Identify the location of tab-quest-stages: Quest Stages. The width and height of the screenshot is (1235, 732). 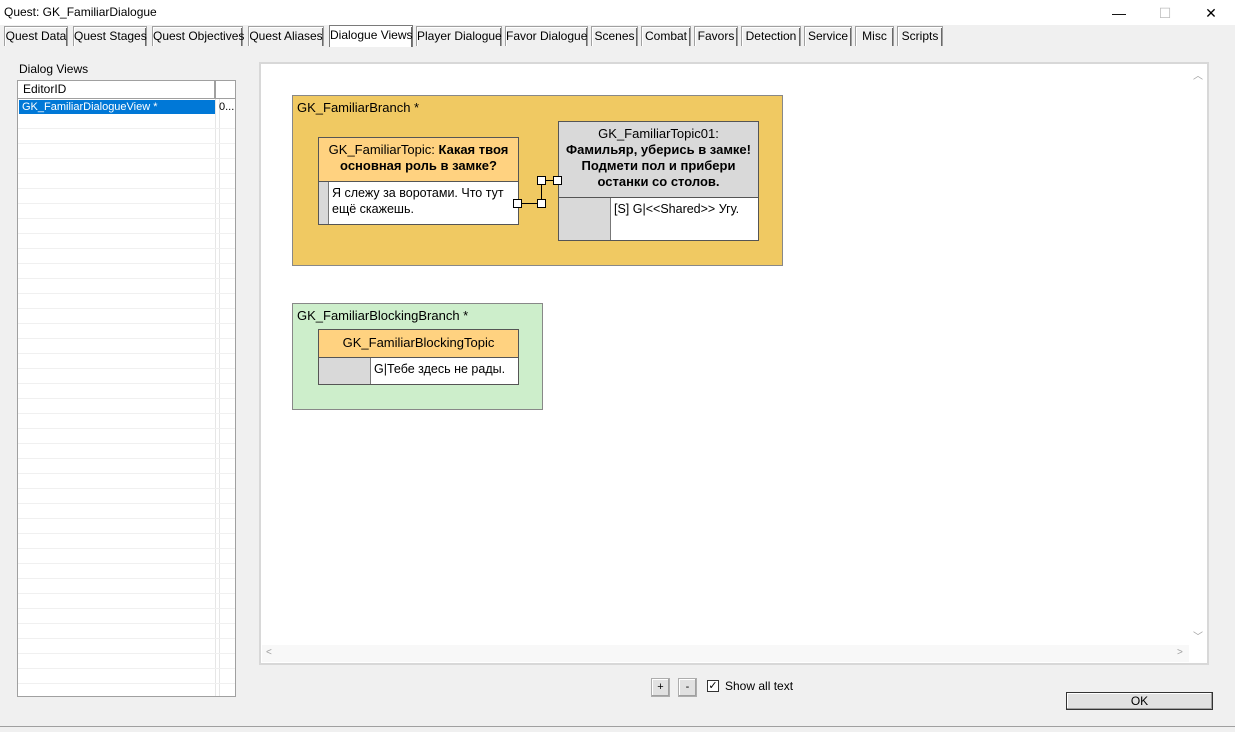
(110, 36).